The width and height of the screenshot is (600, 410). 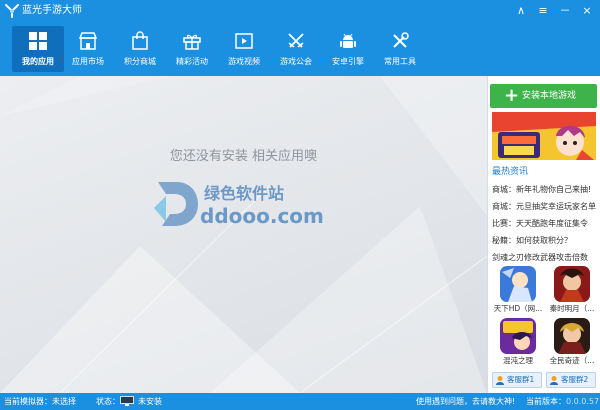 I want to click on title-bar: 蓝光手游大师 ∧ ≡ － ×, so click(x=300, y=12).